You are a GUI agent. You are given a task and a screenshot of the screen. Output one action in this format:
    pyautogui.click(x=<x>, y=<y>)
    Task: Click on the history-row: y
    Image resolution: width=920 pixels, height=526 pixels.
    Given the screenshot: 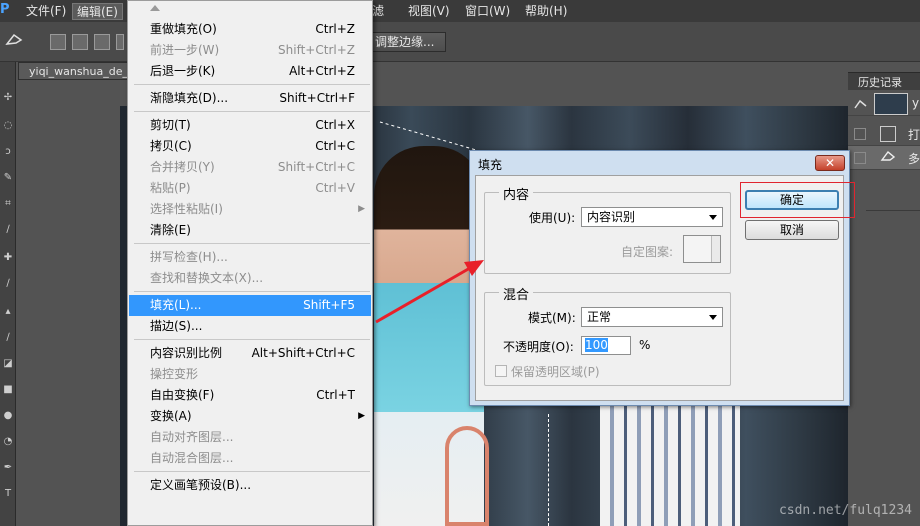 What is the action you would take?
    pyautogui.click(x=884, y=104)
    